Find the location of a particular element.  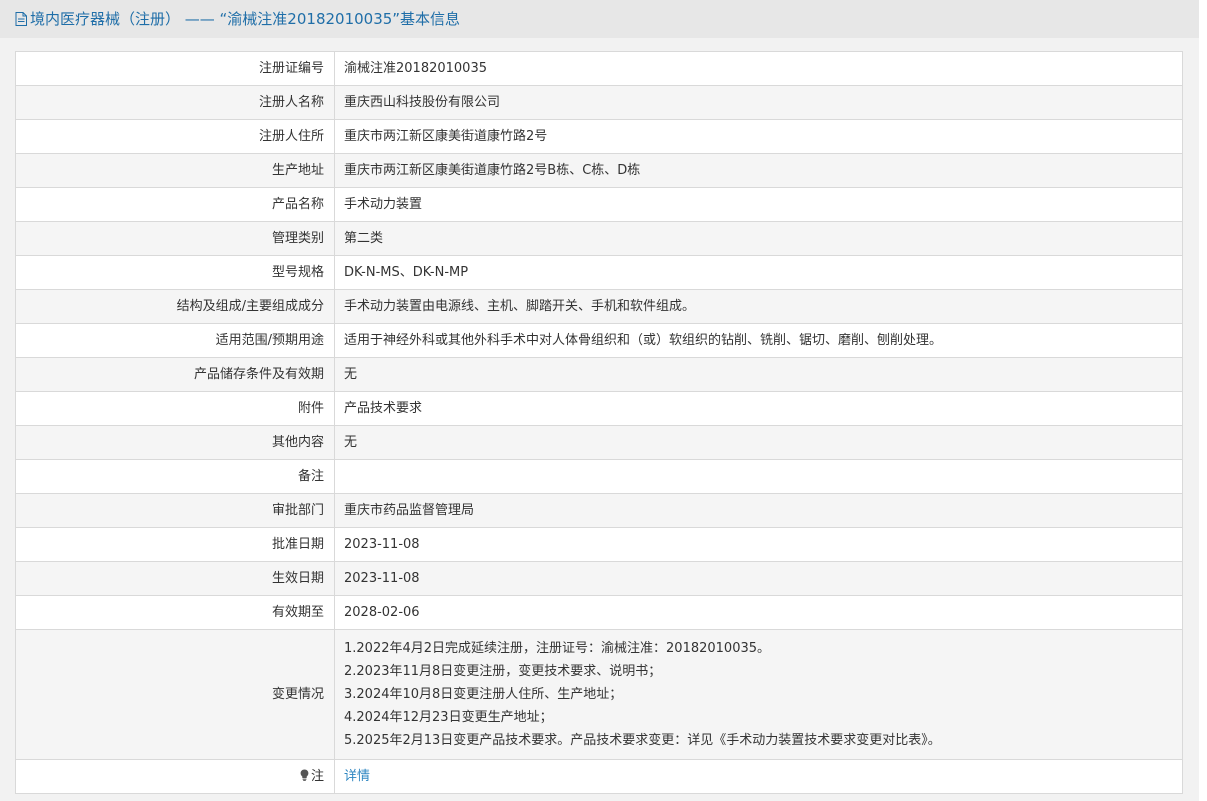

row-approval-dept: 审批部门 重庆市药品监督管理局 is located at coordinates (599, 510).